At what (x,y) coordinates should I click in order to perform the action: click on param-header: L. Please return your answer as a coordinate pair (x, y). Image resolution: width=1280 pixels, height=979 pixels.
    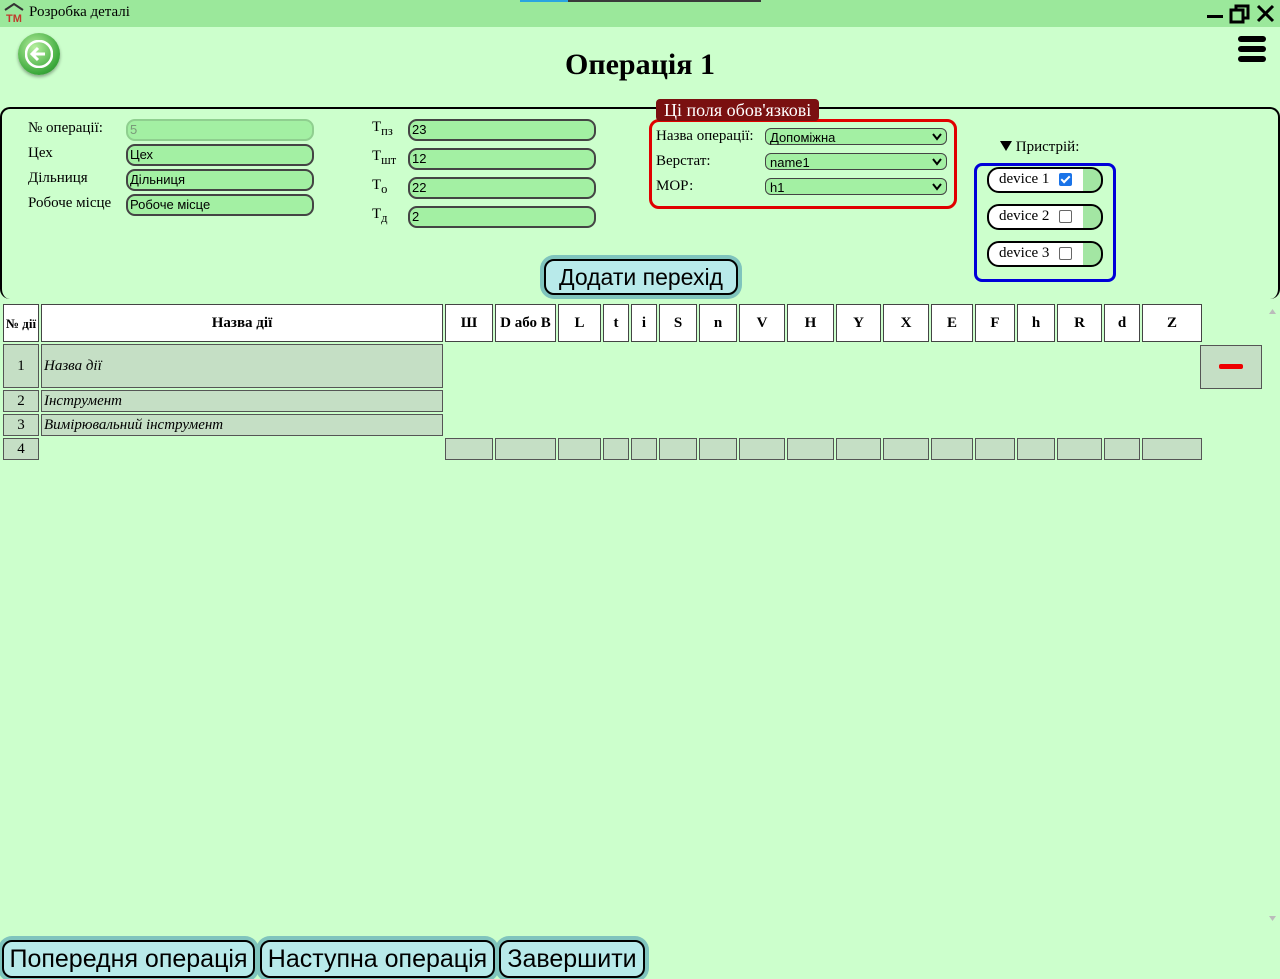
    Looking at the image, I should click on (579, 323).